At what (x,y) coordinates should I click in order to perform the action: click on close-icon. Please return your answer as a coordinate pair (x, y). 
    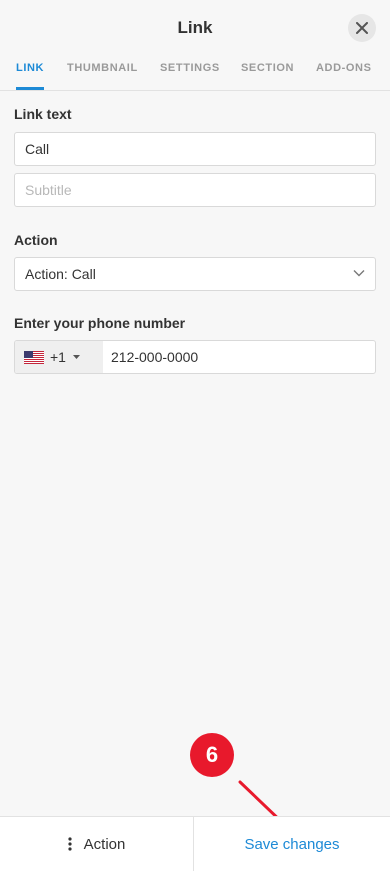
    Looking at the image, I should click on (362, 28).